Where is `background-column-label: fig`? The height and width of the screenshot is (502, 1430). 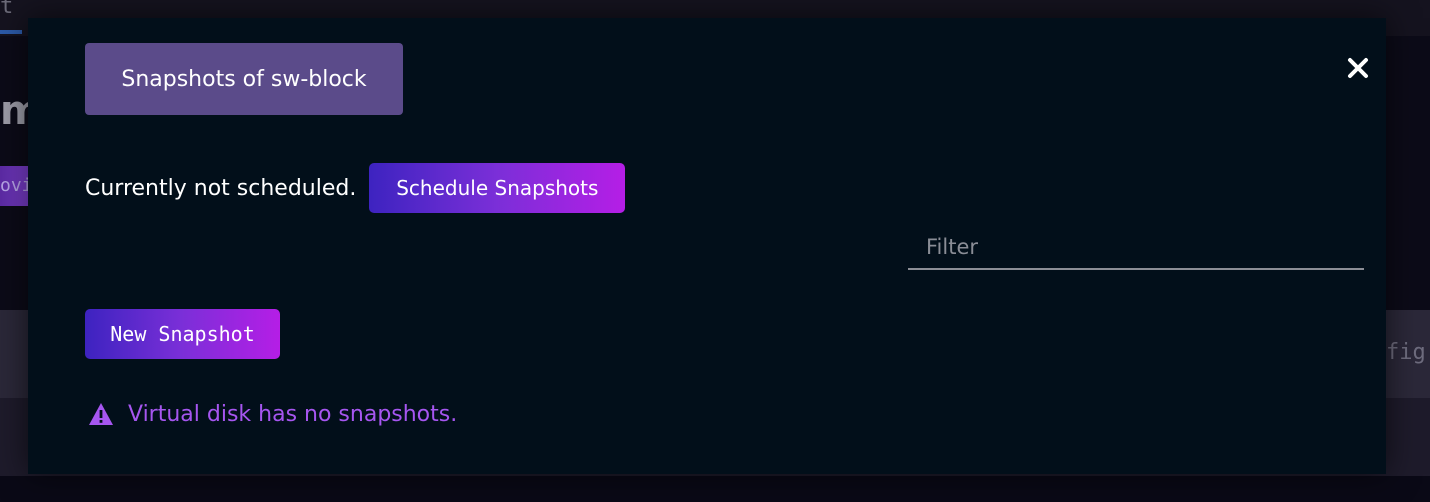 background-column-label: fig is located at coordinates (1406, 352).